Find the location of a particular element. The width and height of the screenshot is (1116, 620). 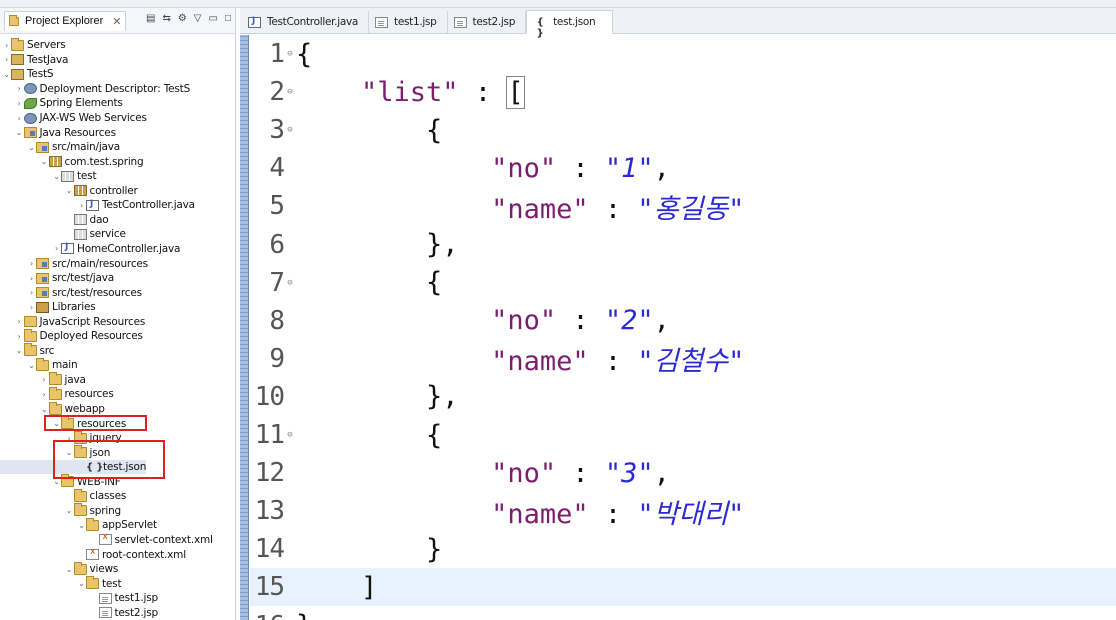

tab-test1-jsp: test1.jsp is located at coordinates (408, 22).